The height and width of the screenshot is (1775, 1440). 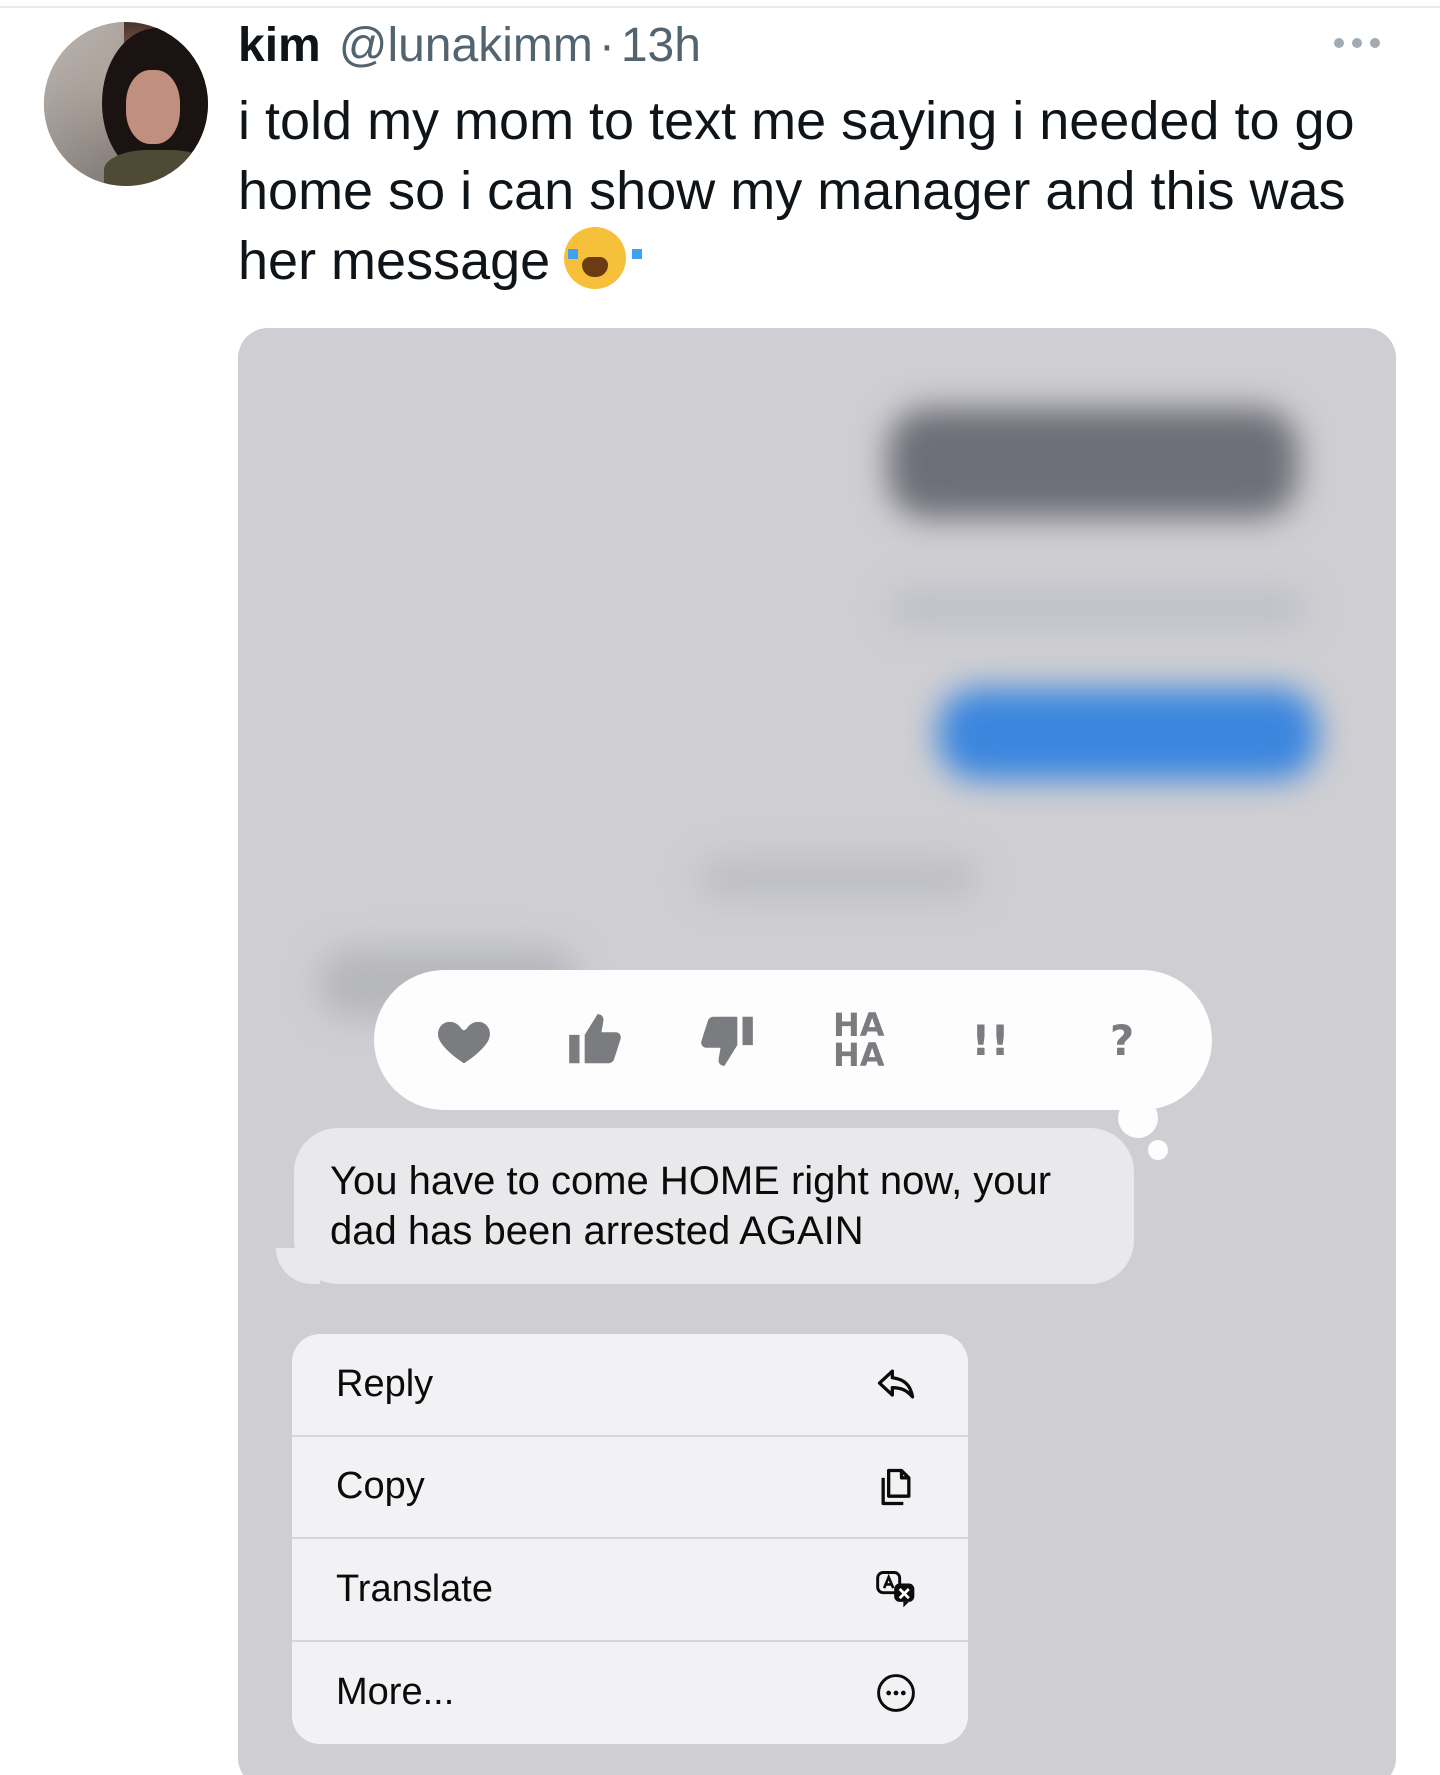 I want to click on exclamation-label: !!, so click(x=990, y=1040).